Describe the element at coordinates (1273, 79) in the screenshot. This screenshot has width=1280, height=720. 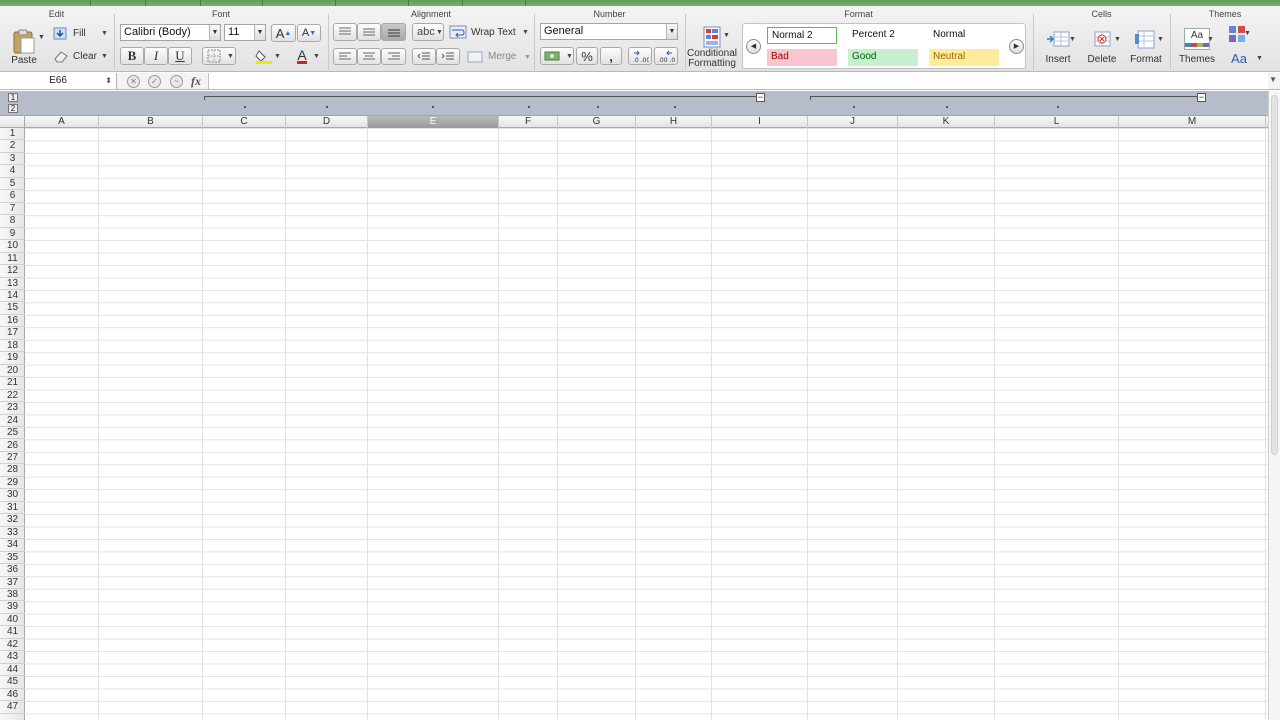
I see `formula-bar-expand-icon: ▼` at that location.